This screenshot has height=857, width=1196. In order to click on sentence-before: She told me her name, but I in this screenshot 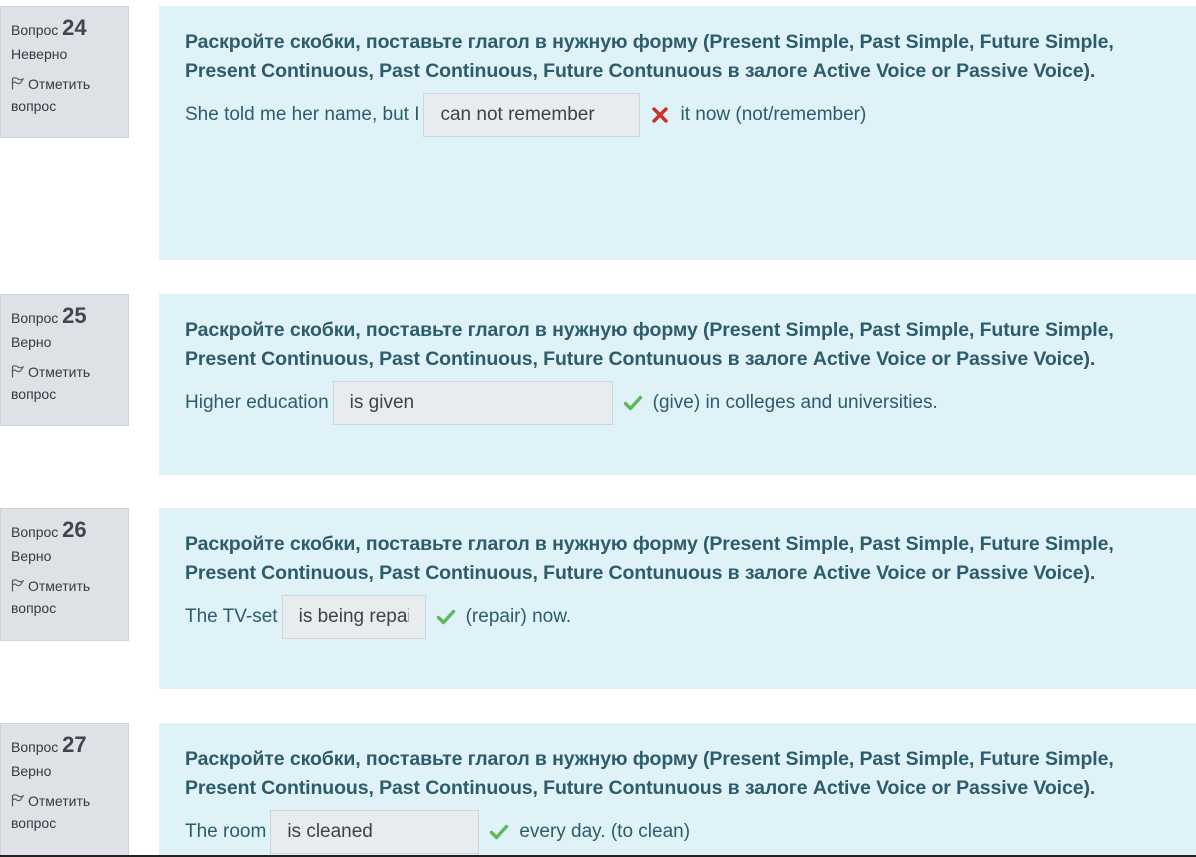, I will do `click(302, 114)`.